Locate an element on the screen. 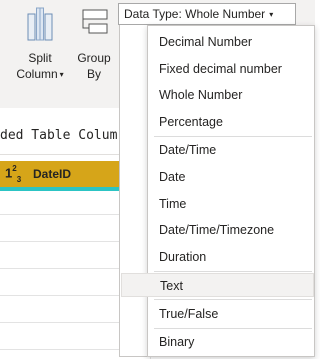 The image size is (320, 359). group-by-button: Group By is located at coordinates (94, 44).